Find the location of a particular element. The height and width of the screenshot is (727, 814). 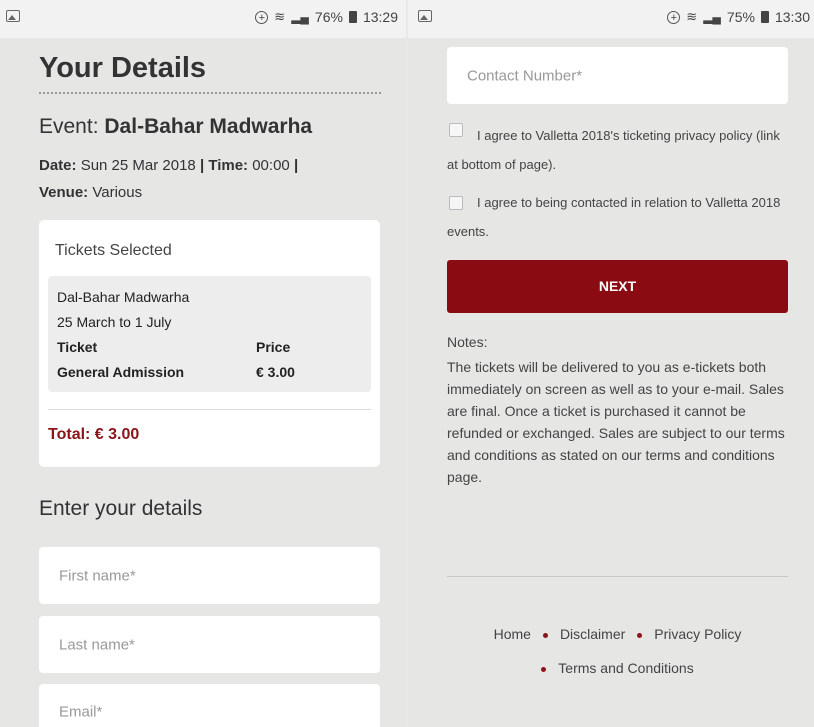

clock: 13:29 is located at coordinates (380, 17).